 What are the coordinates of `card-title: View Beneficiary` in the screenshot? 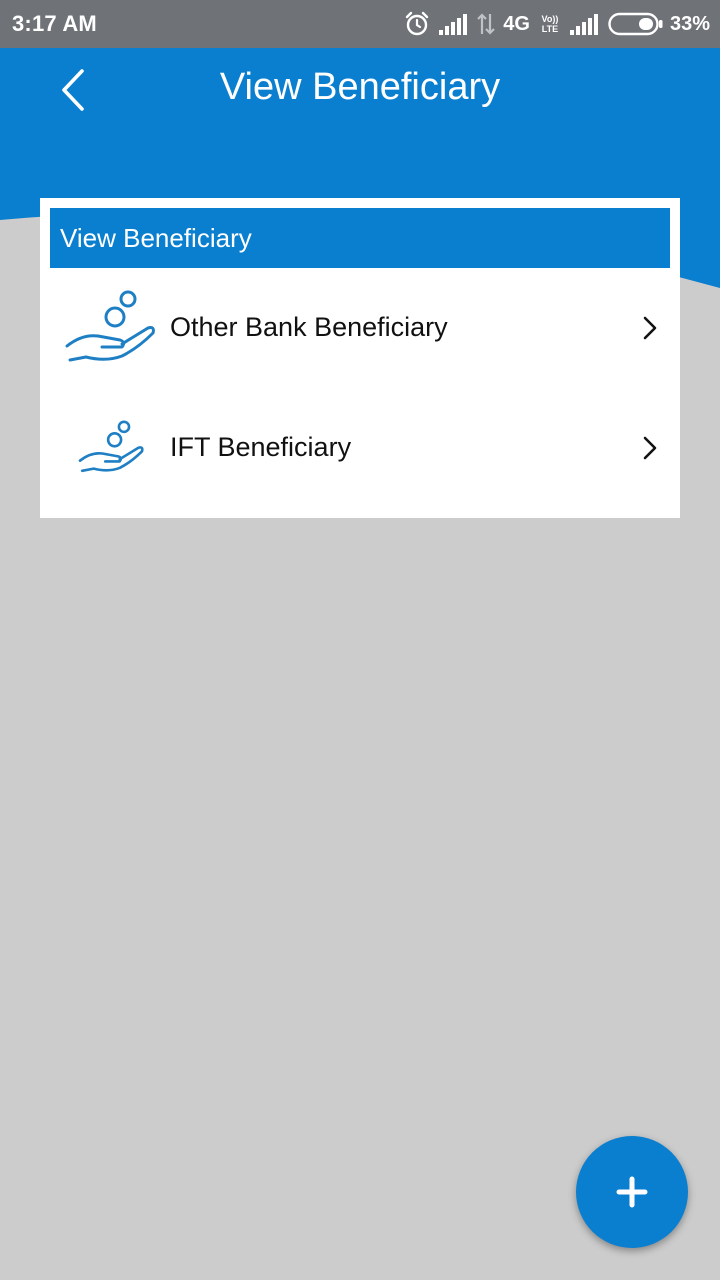 It's located at (360, 238).